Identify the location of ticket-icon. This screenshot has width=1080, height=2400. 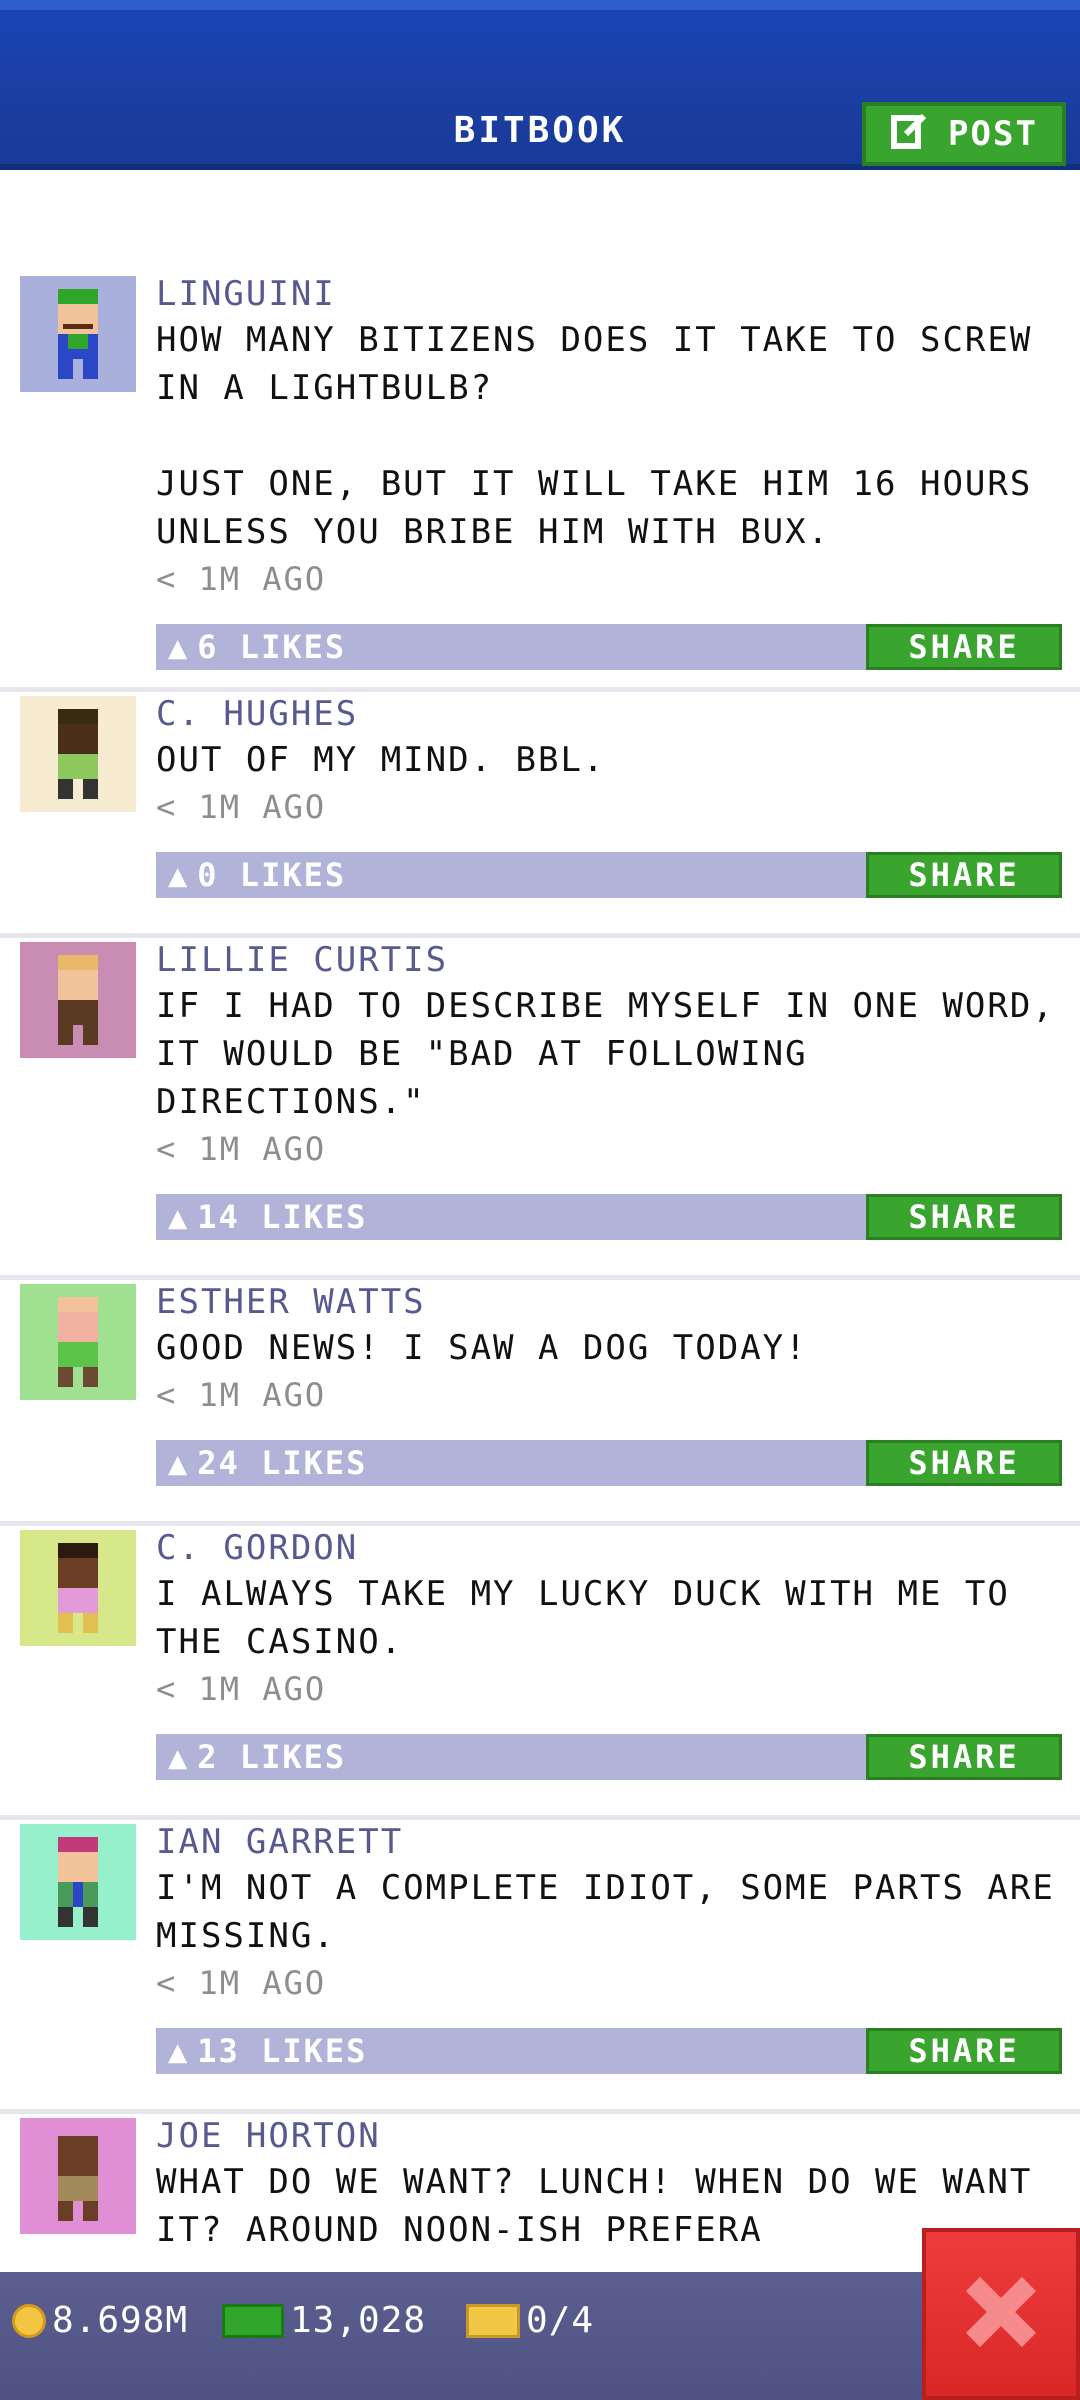
(493, 2320).